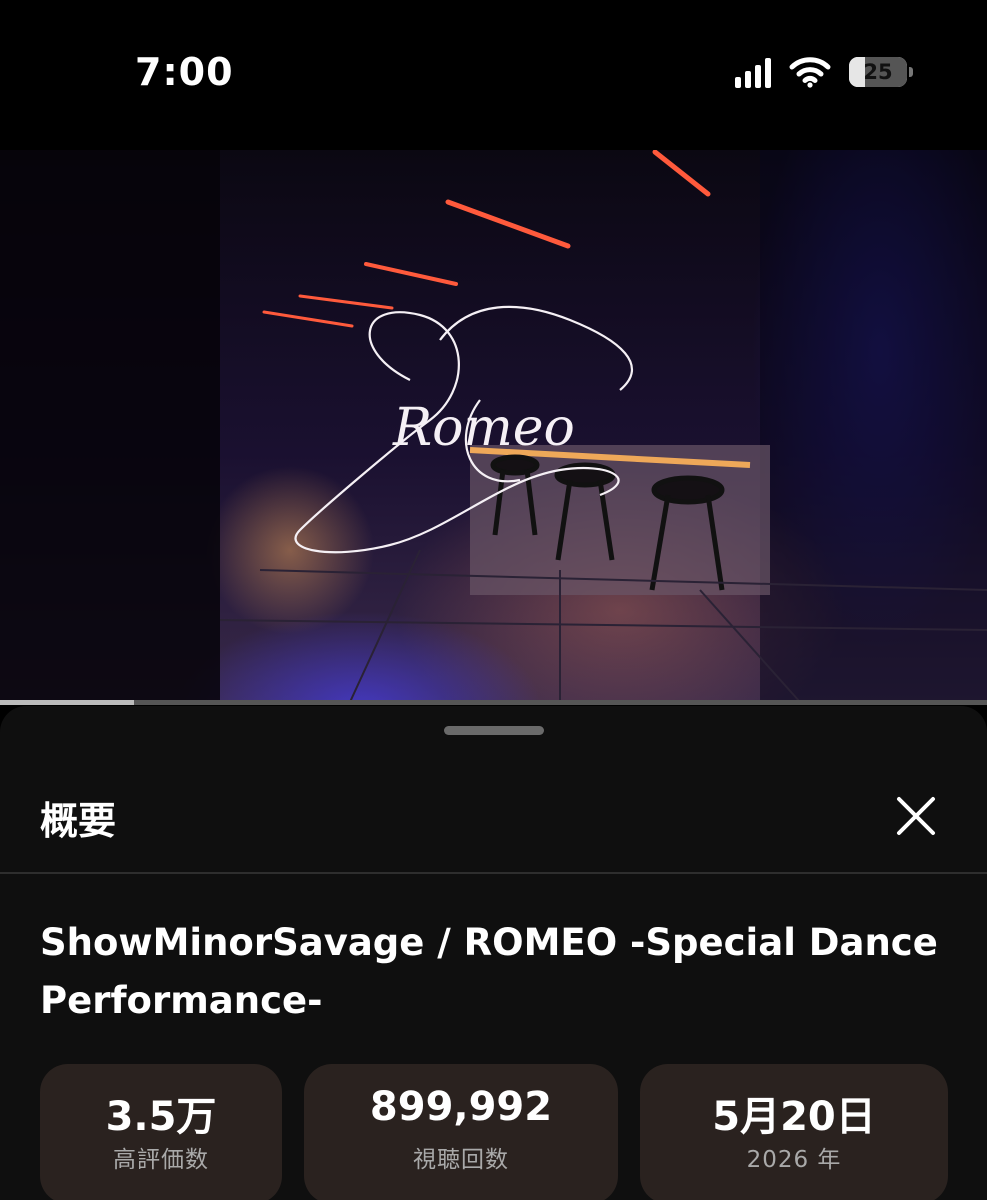  I want to click on battery-icon: 25, so click(881, 72).